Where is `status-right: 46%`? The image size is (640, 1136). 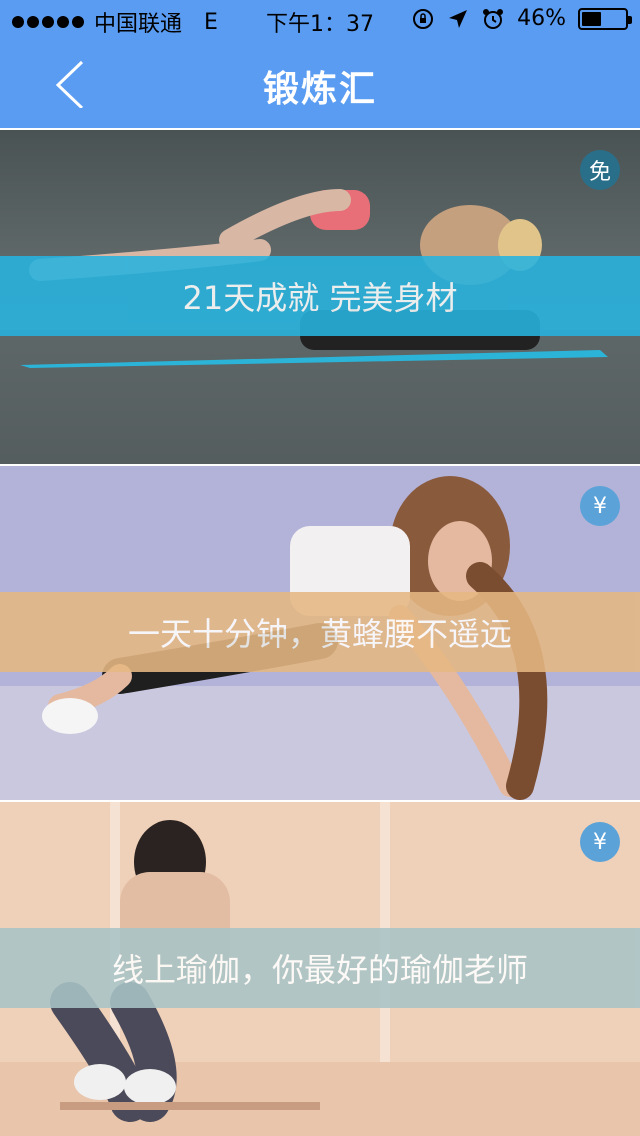
status-right: 46% is located at coordinates (521, 18).